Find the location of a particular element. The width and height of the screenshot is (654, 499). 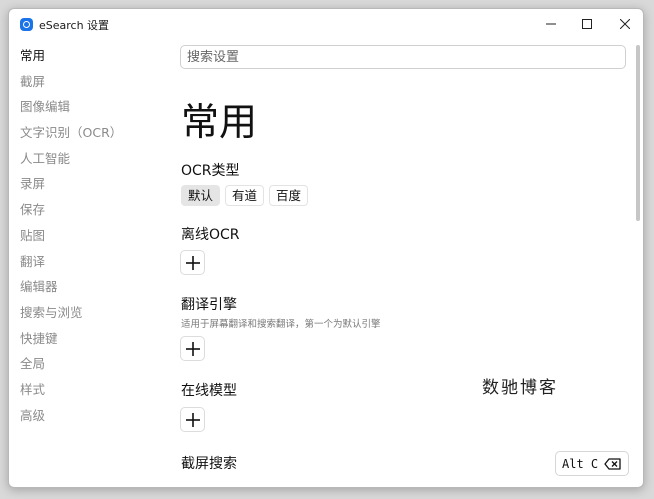

add-translate-engine-button is located at coordinates (192, 348).